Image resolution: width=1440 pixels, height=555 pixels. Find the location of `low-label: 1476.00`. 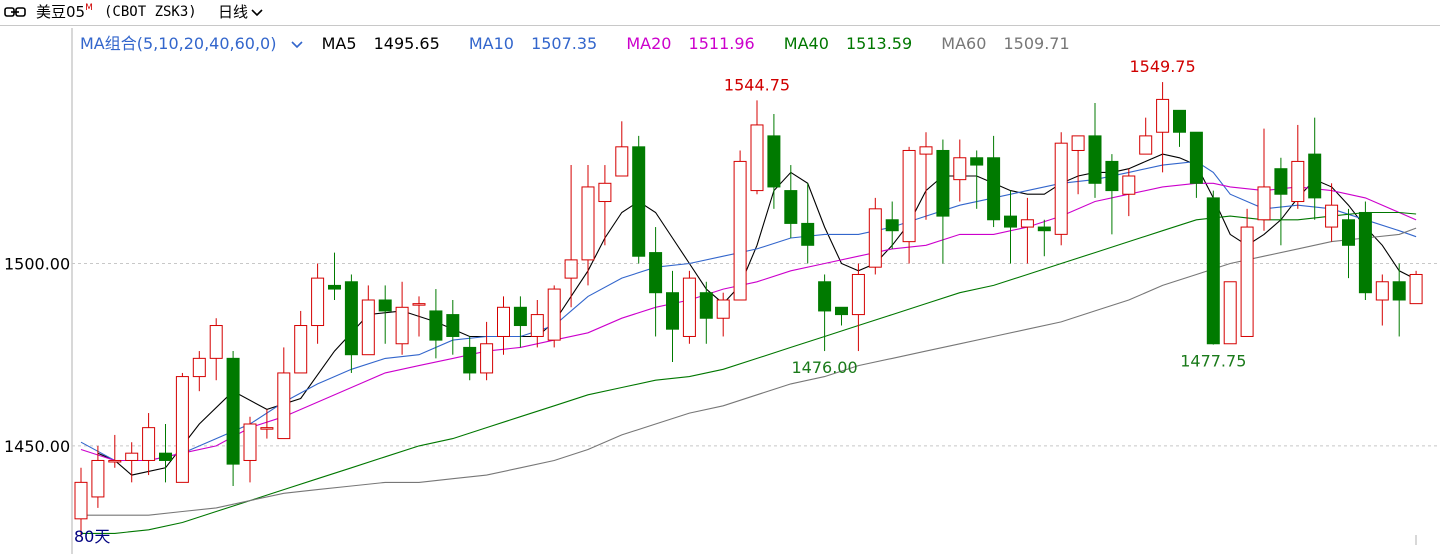

low-label: 1476.00 is located at coordinates (825, 367).